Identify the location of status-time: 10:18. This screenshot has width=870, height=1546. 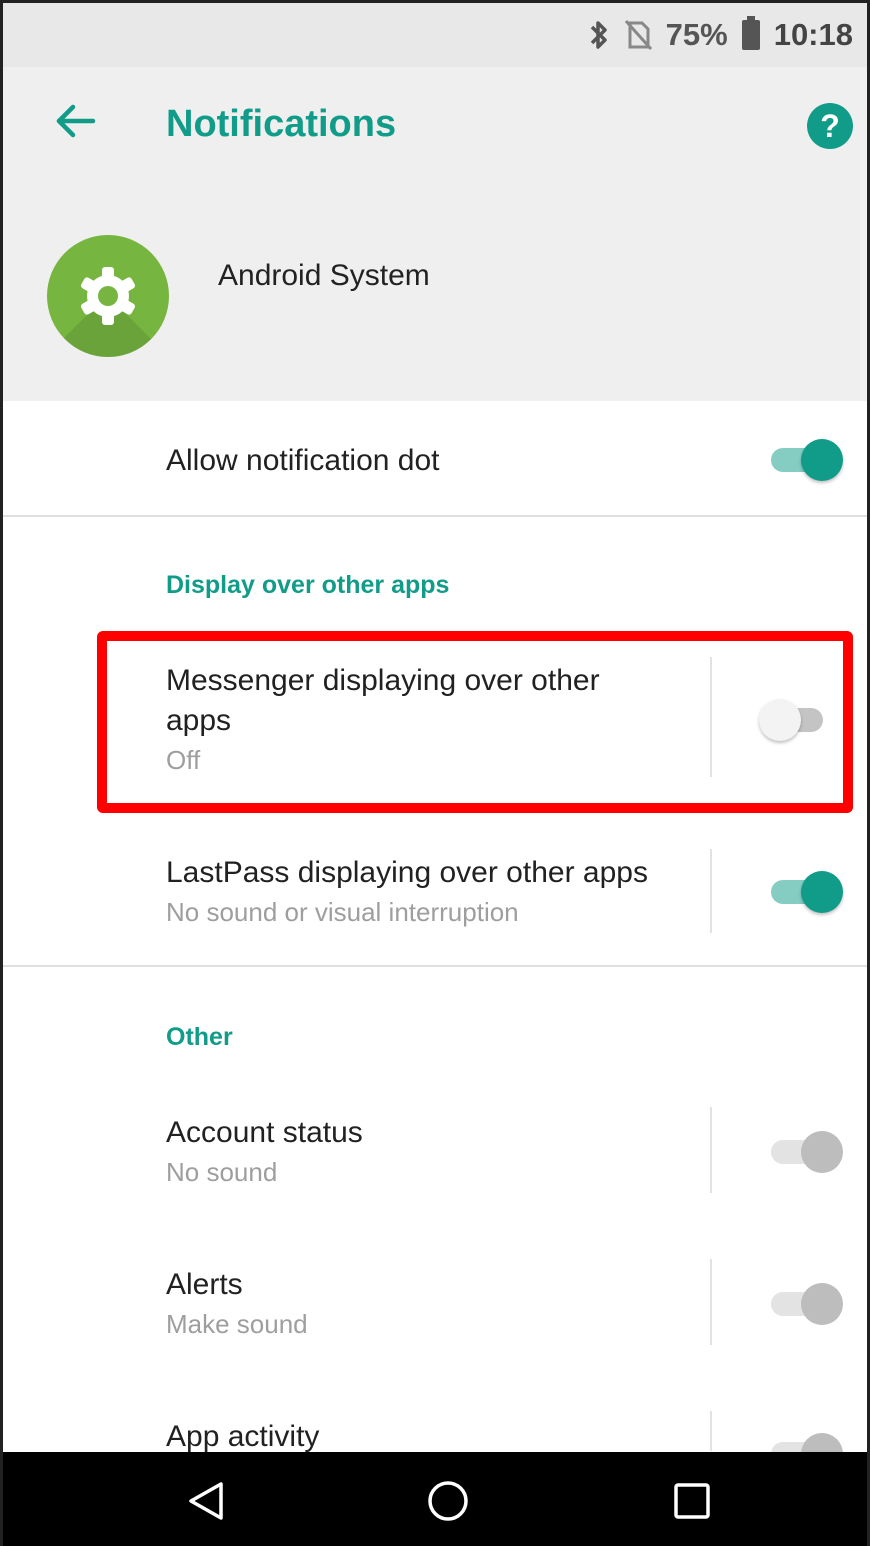
(813, 34).